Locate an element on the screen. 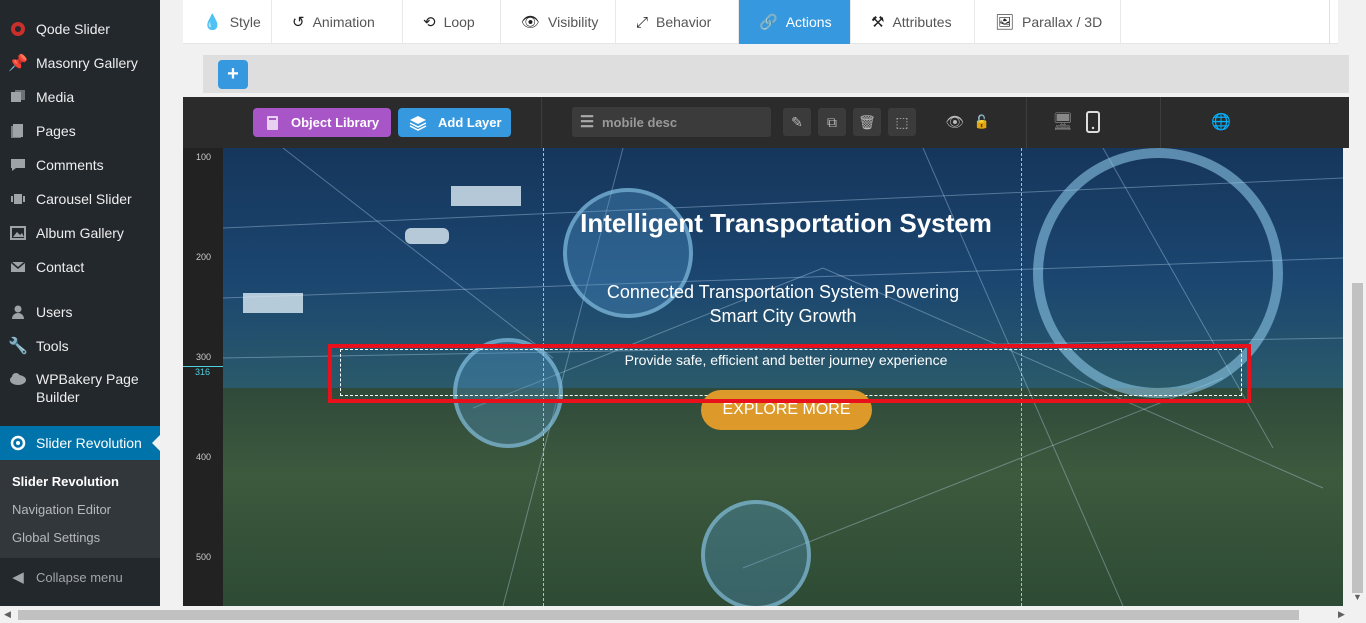 This screenshot has height=623, width=1366. battery-icon-circle is located at coordinates (756, 553).